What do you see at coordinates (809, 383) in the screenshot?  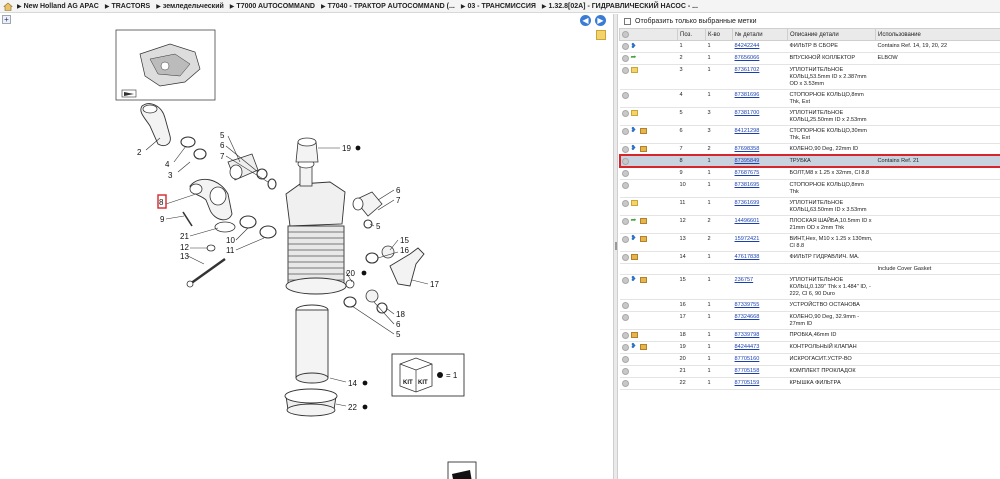 I see `table-row: 22 1 87705159 КРЫШКА ФИЛЬТРА` at bounding box center [809, 383].